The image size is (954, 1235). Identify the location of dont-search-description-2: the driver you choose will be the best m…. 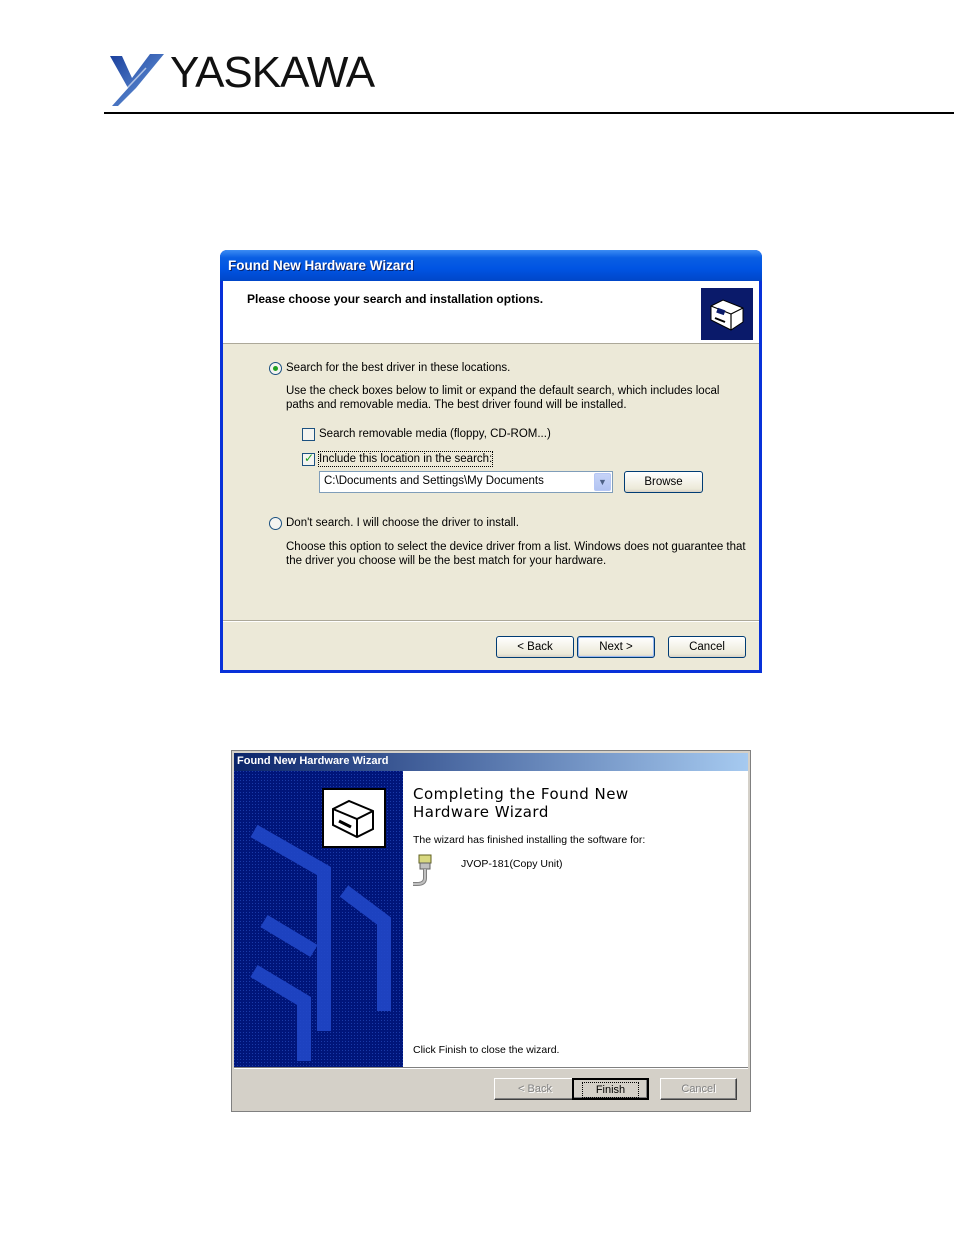
(446, 561).